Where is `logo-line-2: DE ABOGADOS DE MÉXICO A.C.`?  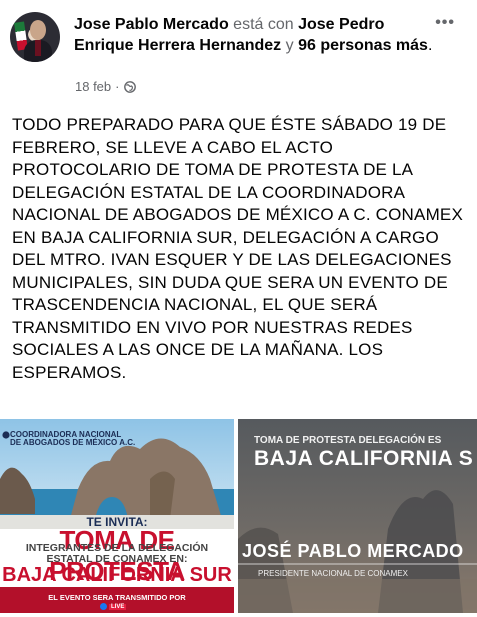
logo-line-2: DE ABOGADOS DE MÉXICO A.C. is located at coordinates (73, 442).